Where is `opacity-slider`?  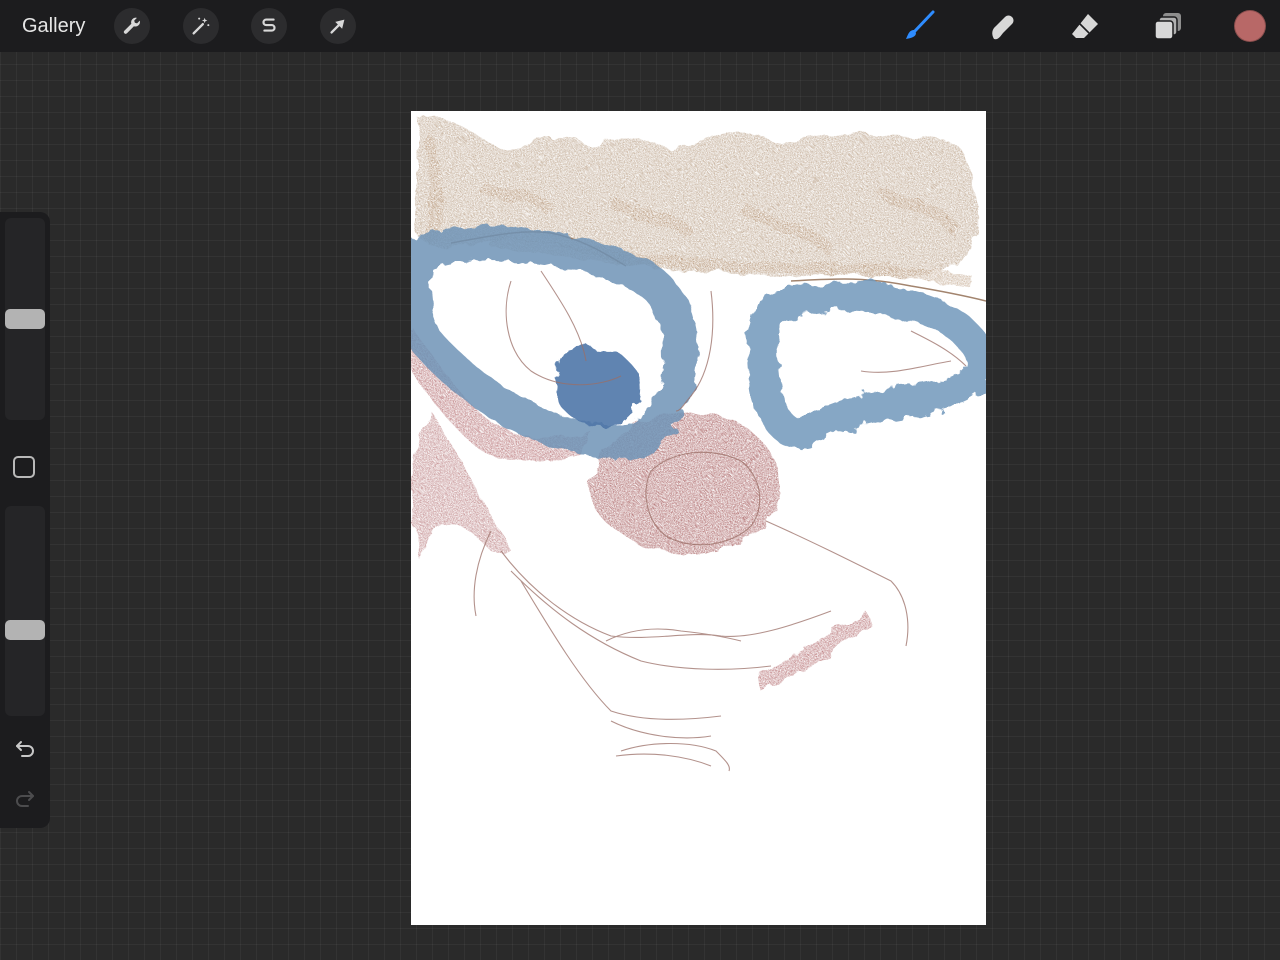
opacity-slider is located at coordinates (25, 611).